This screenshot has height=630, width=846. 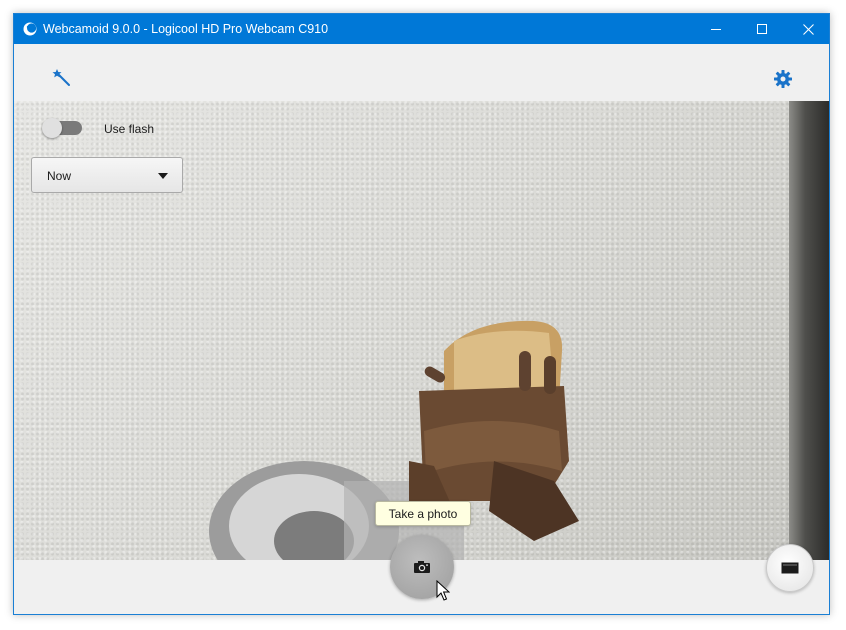 I want to click on gear-icon, so click(x=783, y=79).